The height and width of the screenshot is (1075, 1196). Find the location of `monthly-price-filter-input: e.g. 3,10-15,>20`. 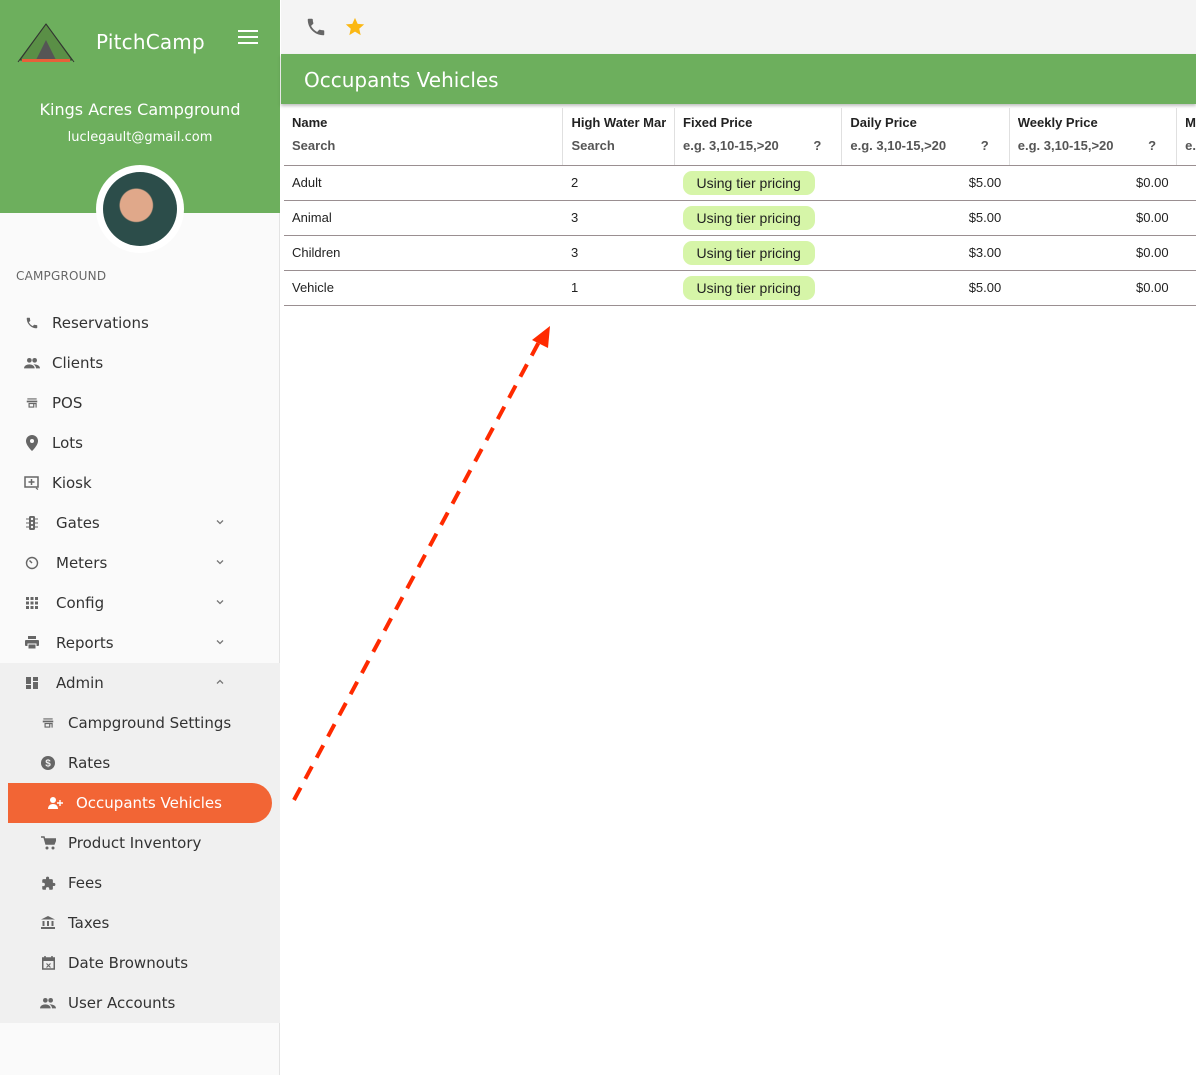

monthly-price-filter-input: e.g. 3,10-15,>20 is located at coordinates (1190, 145).